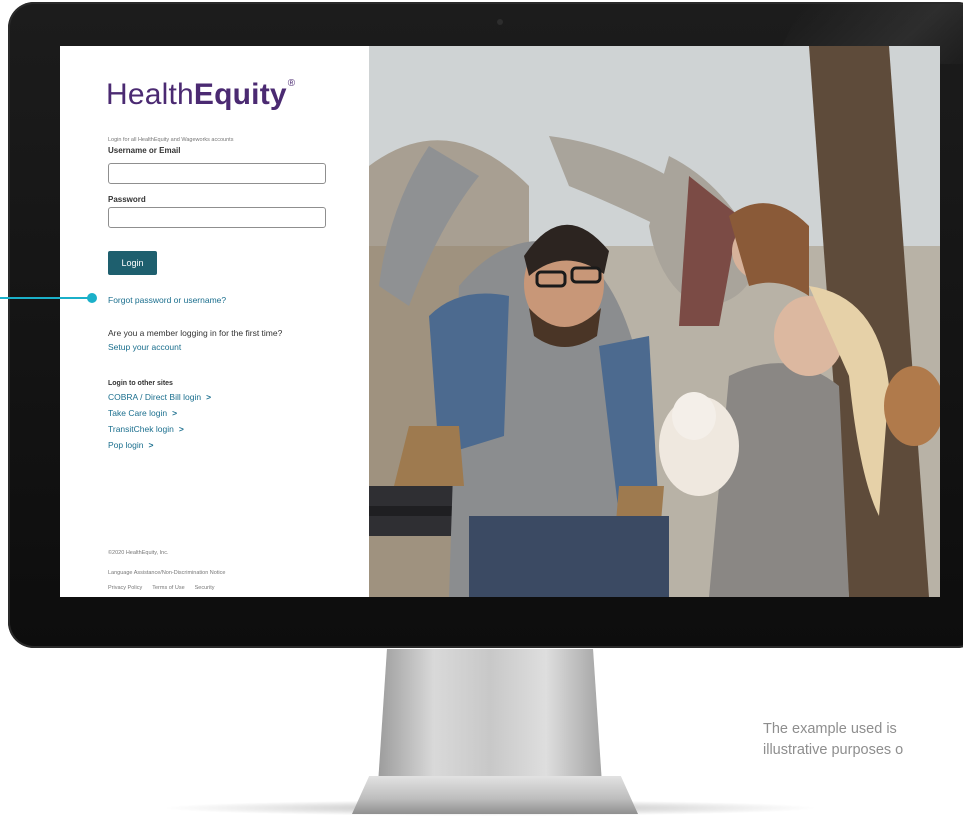 This screenshot has width=963, height=820. I want to click on camera-icon, so click(500, 22).